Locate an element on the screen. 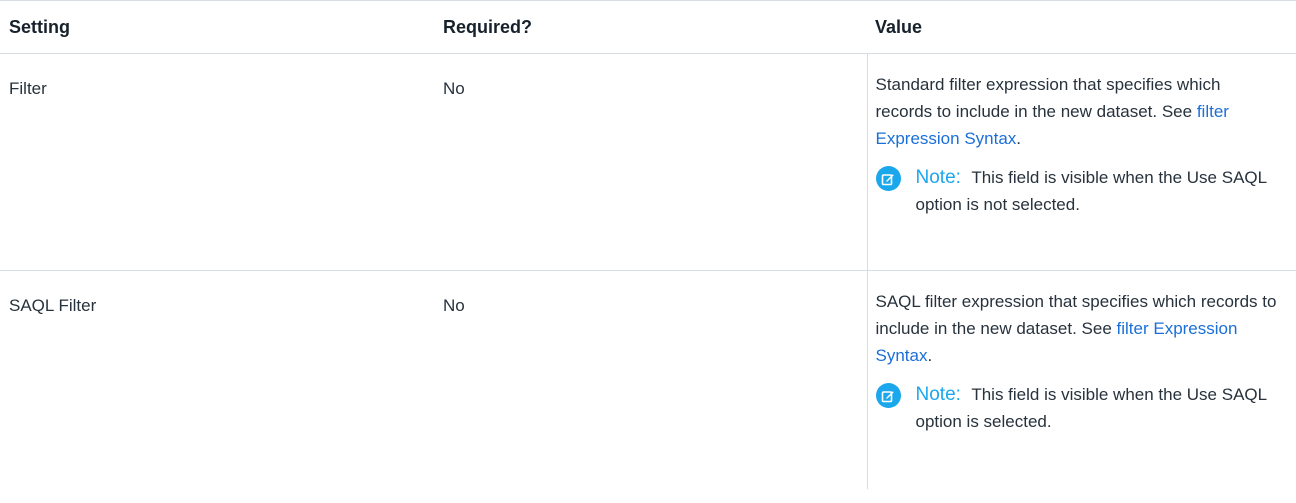  header-required: Required? is located at coordinates (650, 27).